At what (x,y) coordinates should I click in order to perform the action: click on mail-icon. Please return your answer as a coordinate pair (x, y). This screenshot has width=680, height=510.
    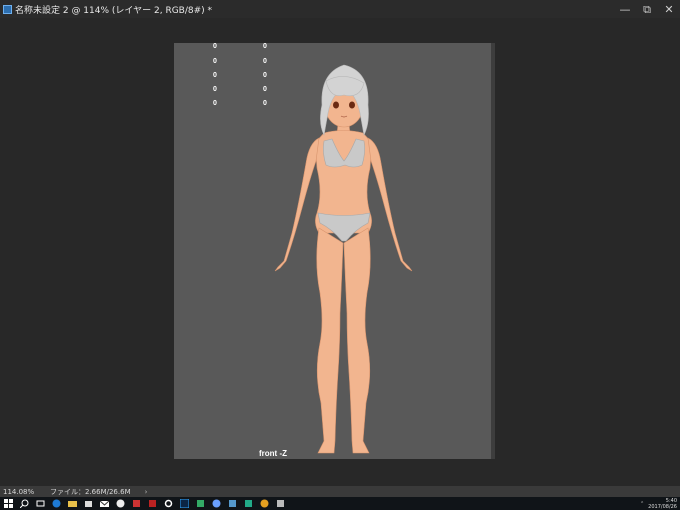
    Looking at the image, I should click on (104, 503).